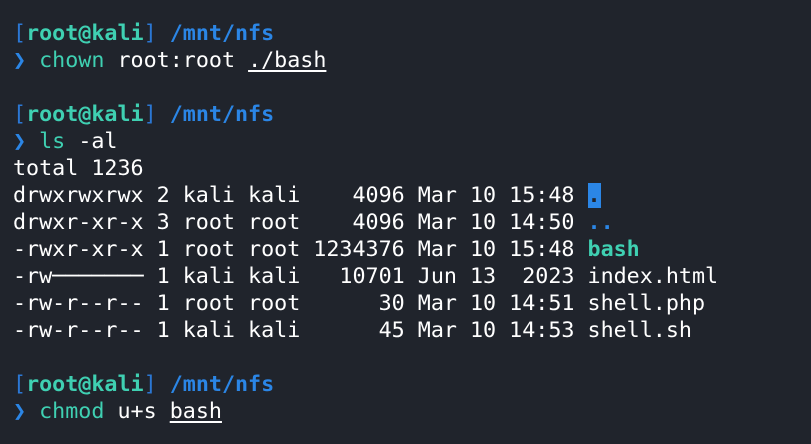  I want to click on ls-row-meta: -rw─────── 1 kali kali 10701 Jun 13 2023, so click(300, 276).